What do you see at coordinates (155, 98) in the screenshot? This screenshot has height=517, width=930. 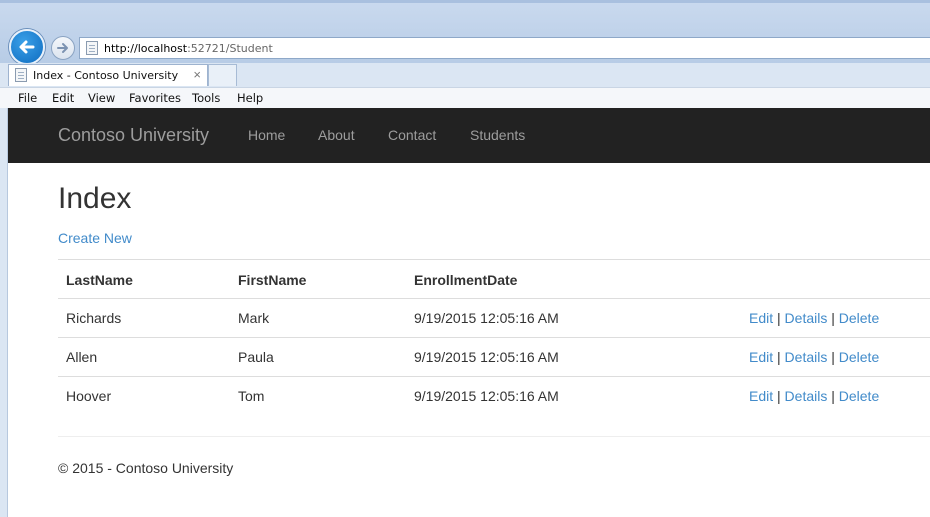 I see `menu-favorites: Favorites` at bounding box center [155, 98].